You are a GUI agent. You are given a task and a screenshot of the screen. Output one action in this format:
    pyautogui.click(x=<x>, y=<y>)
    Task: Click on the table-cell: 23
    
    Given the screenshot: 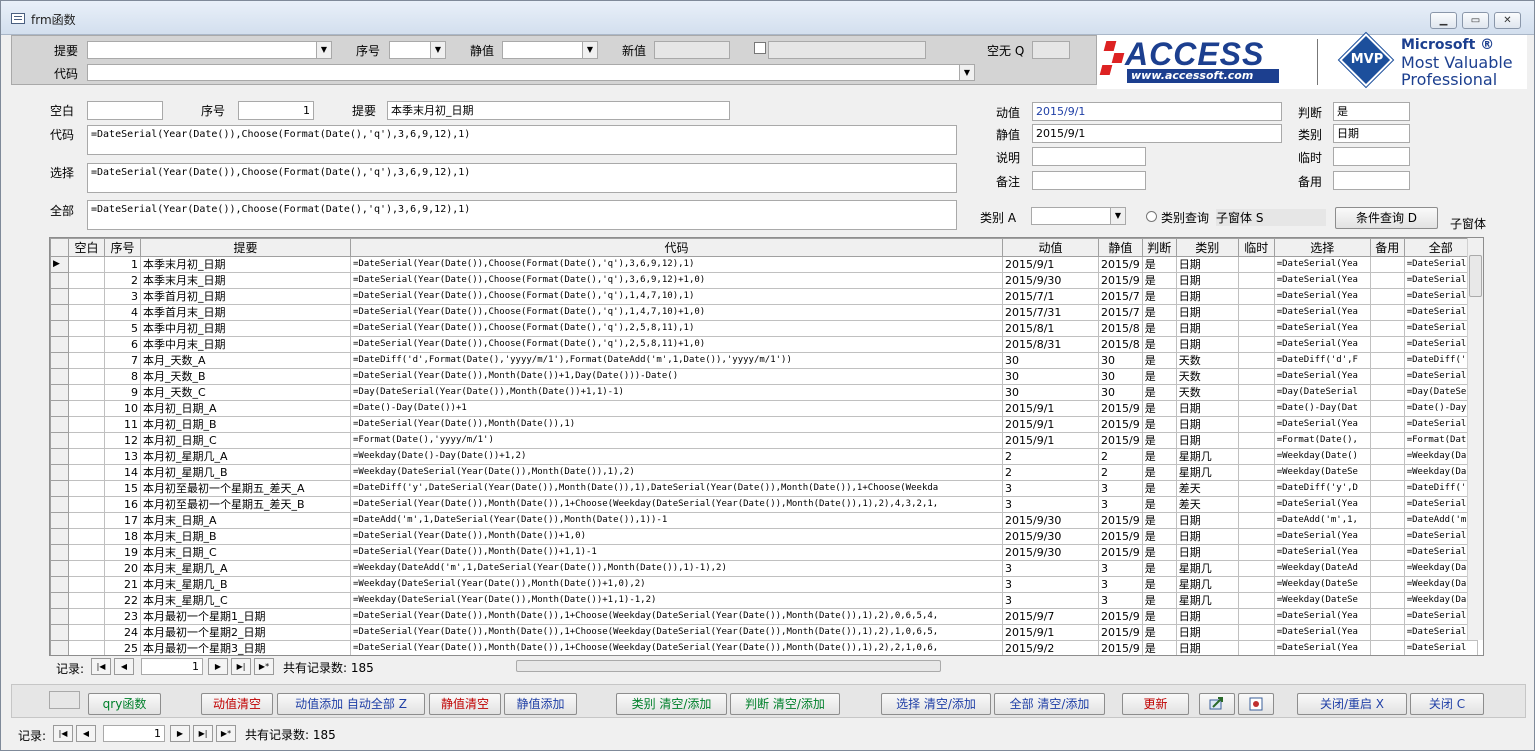 What is the action you would take?
    pyautogui.click(x=122, y=616)
    